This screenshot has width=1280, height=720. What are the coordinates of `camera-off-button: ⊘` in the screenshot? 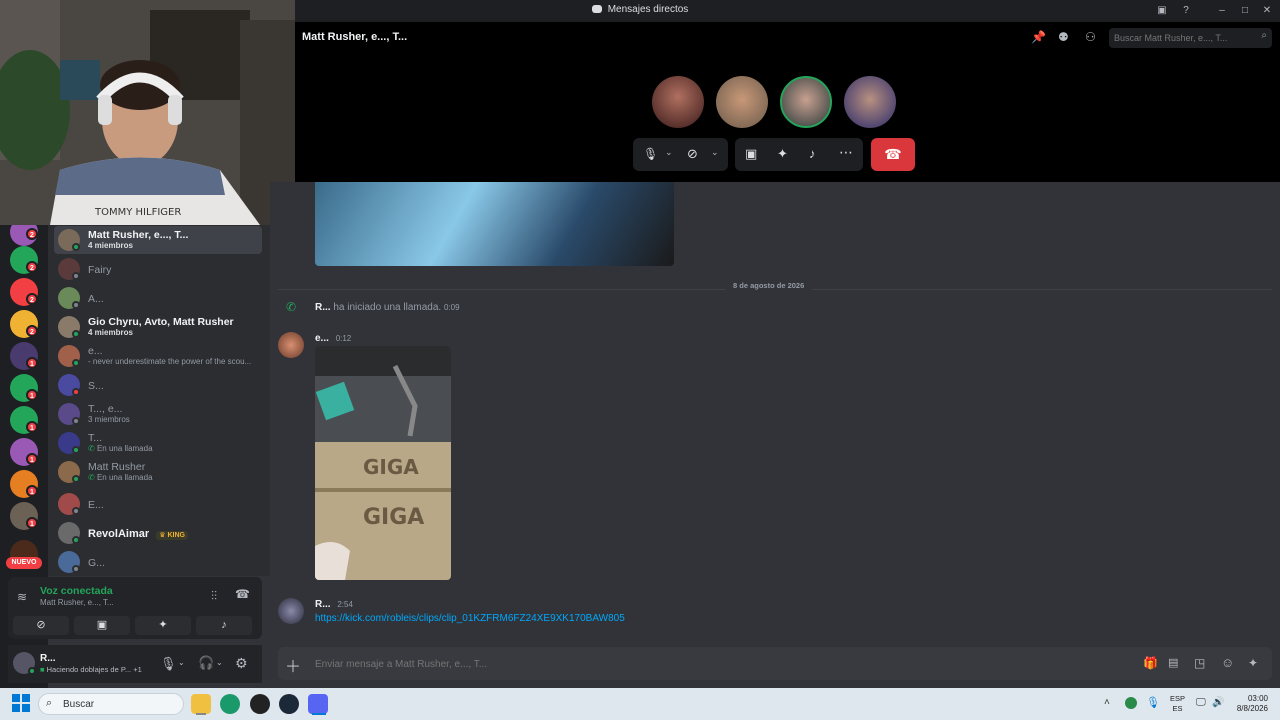 It's located at (41, 625).